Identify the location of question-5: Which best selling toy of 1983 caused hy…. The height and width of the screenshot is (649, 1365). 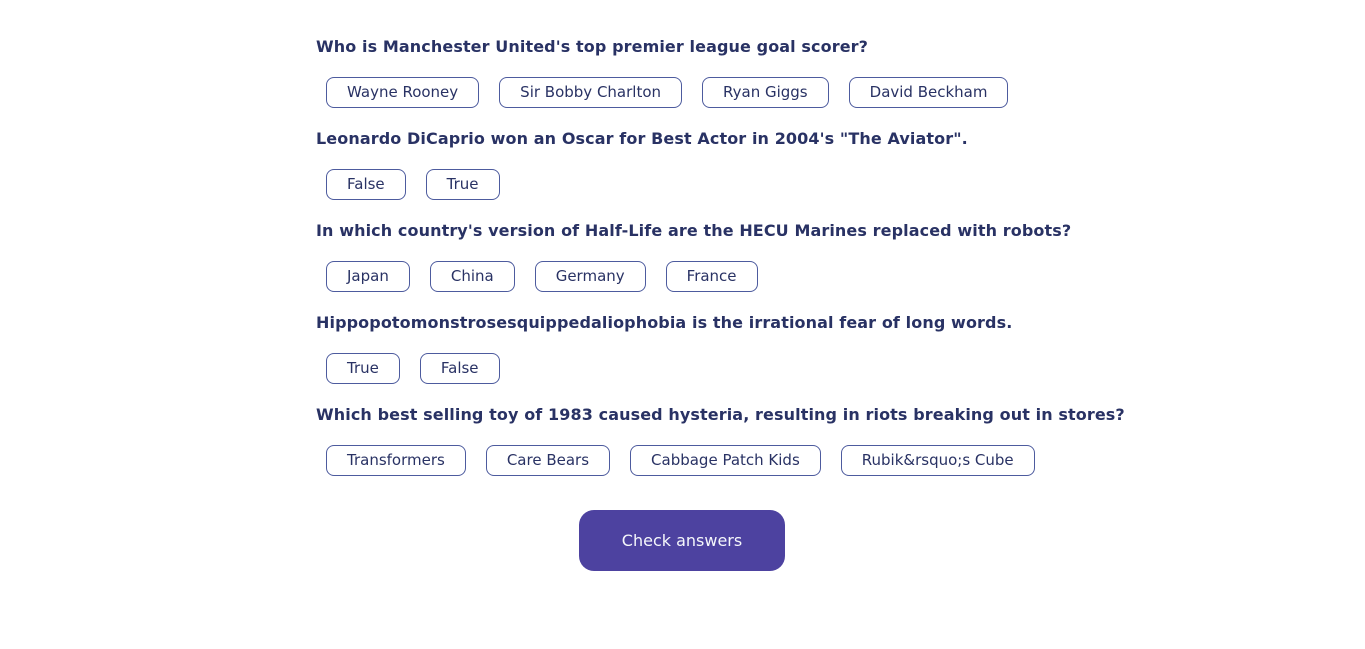
(720, 451).